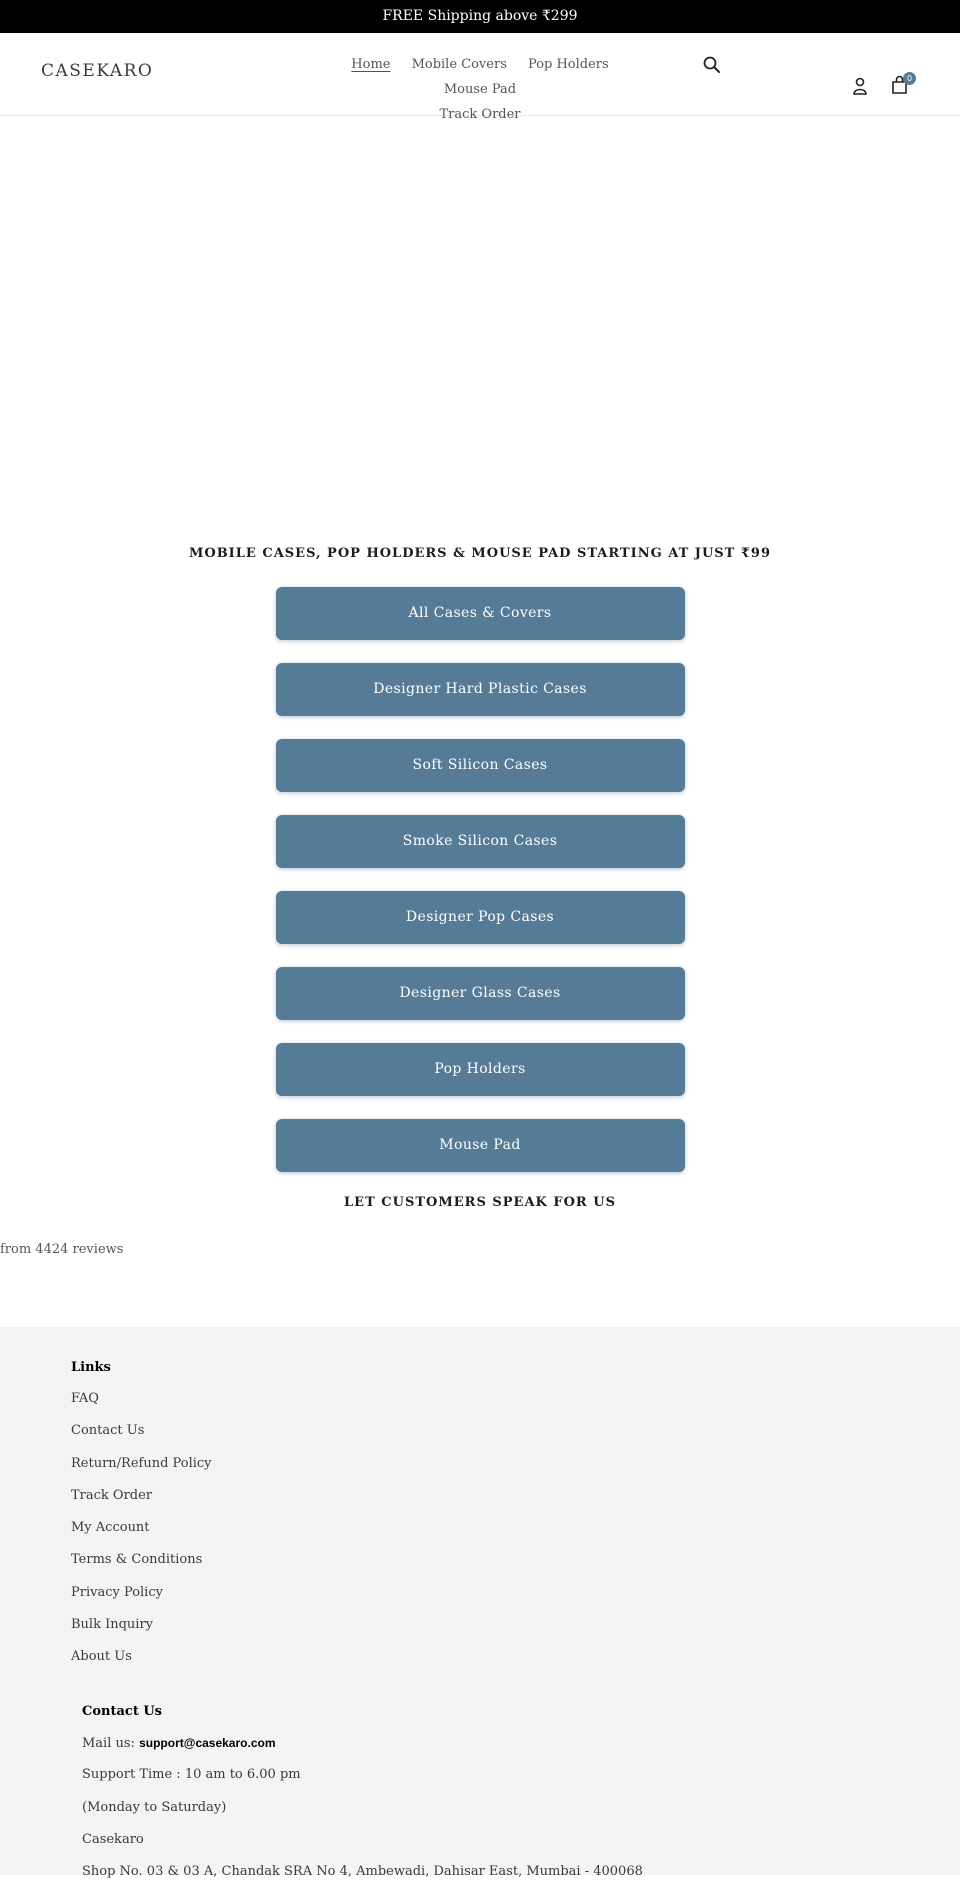 This screenshot has height=1894, width=960. What do you see at coordinates (480, 1202) in the screenshot?
I see `reviews-heading: LET CUSTOMERS SPEAK FOR US` at bounding box center [480, 1202].